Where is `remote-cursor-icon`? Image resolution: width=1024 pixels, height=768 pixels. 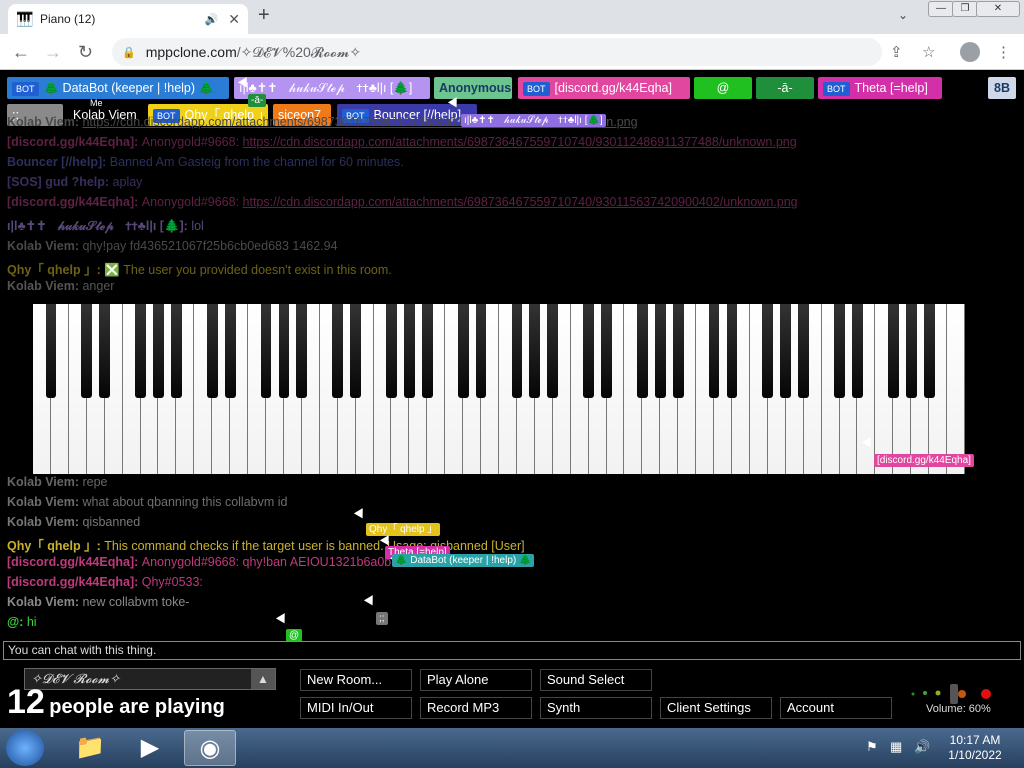 remote-cursor-icon is located at coordinates (360, 512).